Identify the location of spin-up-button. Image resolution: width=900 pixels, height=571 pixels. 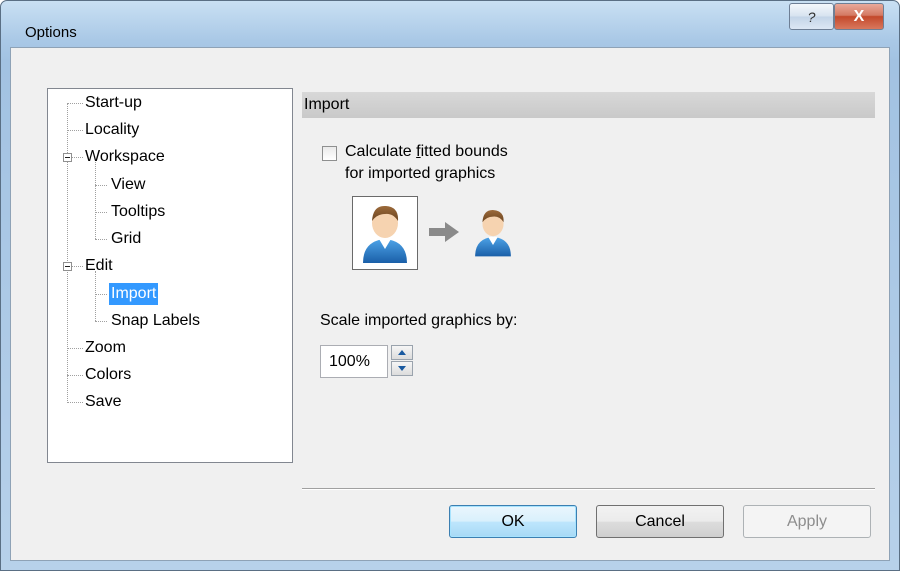
(402, 352).